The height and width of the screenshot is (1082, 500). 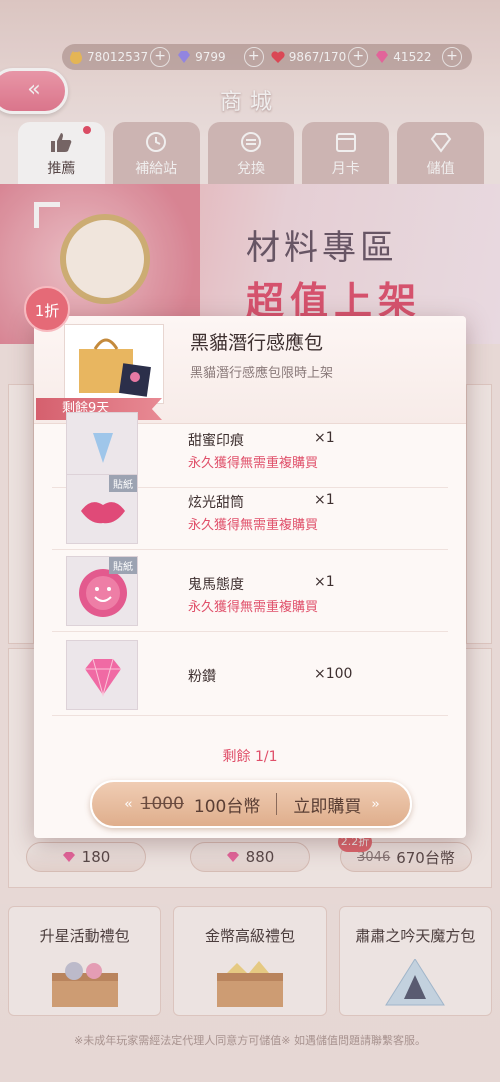 I want to click on discount-circle: 1折, so click(x=47, y=309).